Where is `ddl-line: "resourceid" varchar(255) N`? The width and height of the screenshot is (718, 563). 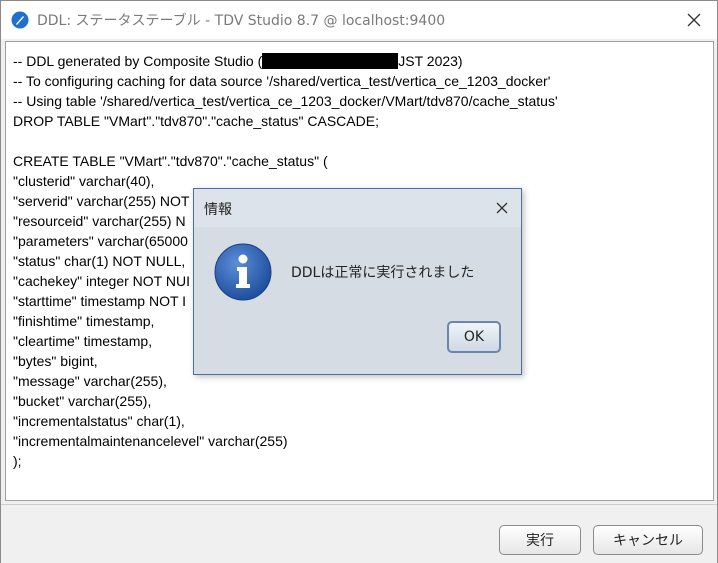 ddl-line: "resourceid" varchar(255) N is located at coordinates (99, 221).